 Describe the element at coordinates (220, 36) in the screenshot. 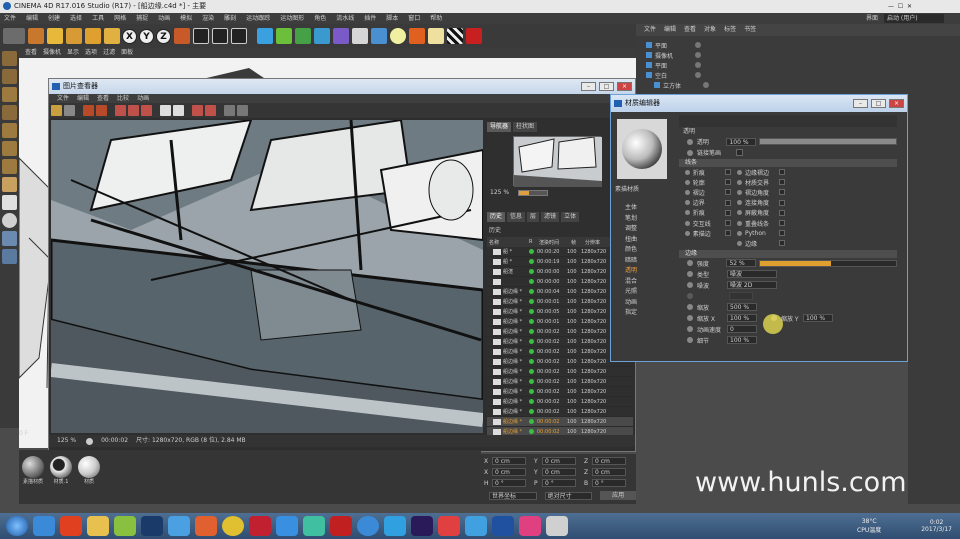

I see `render-to-picture-viewer-button` at that location.